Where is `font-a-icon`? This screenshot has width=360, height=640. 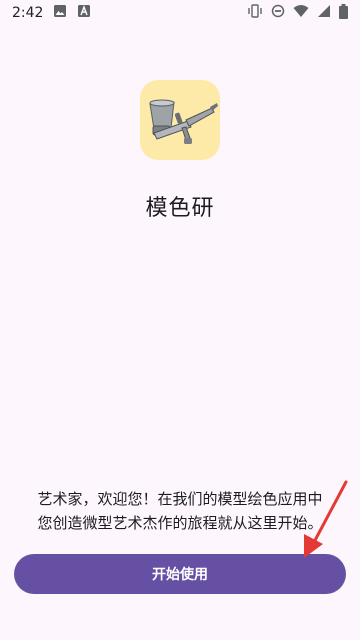
font-a-icon is located at coordinates (84, 13).